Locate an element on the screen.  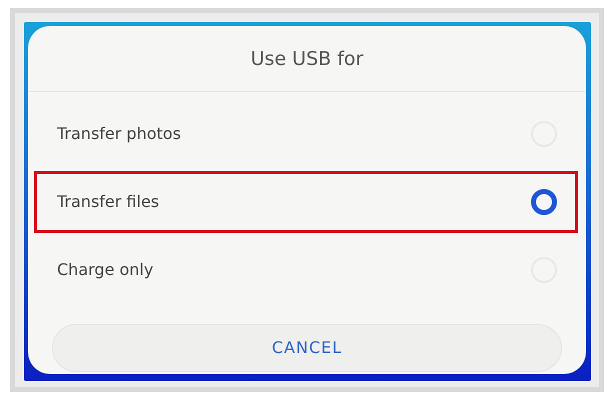
option-label: Charge only is located at coordinates (105, 269).